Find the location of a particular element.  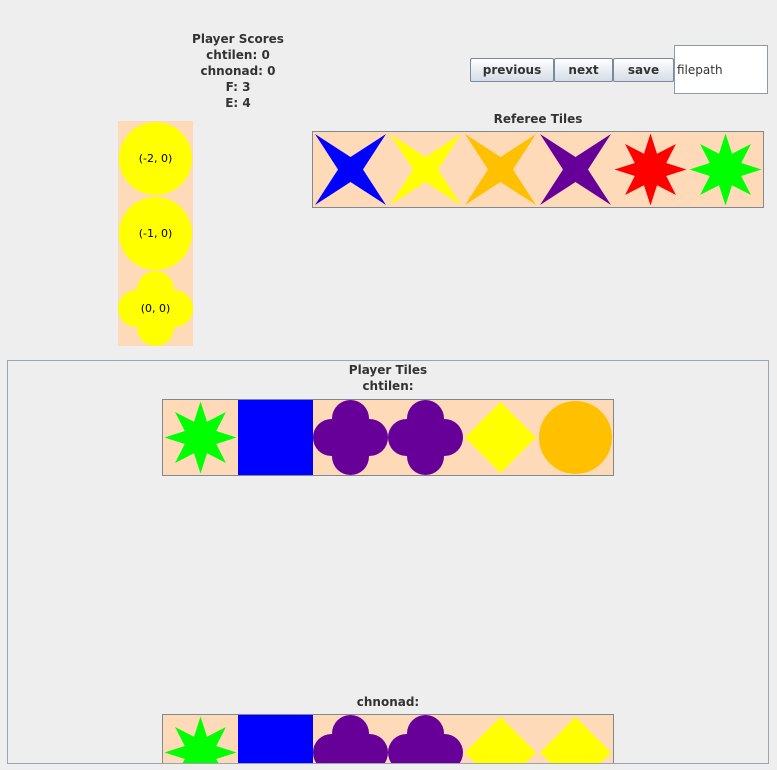

previous-button: previous is located at coordinates (512, 70).